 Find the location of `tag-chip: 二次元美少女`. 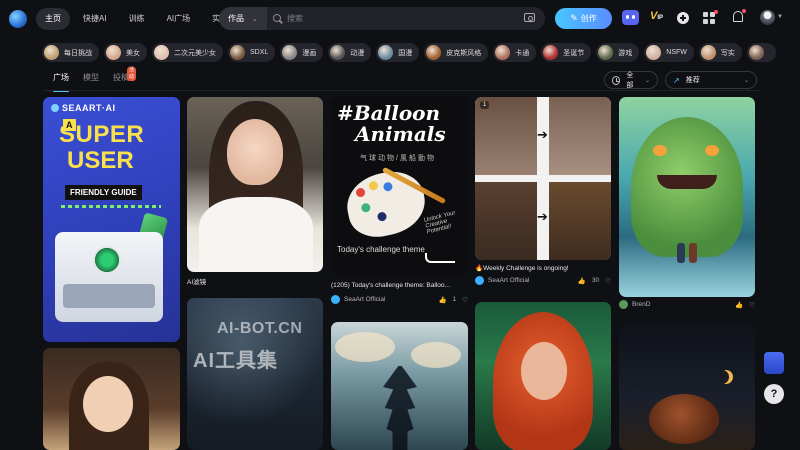

tag-chip: 二次元美少女 is located at coordinates (187, 52).